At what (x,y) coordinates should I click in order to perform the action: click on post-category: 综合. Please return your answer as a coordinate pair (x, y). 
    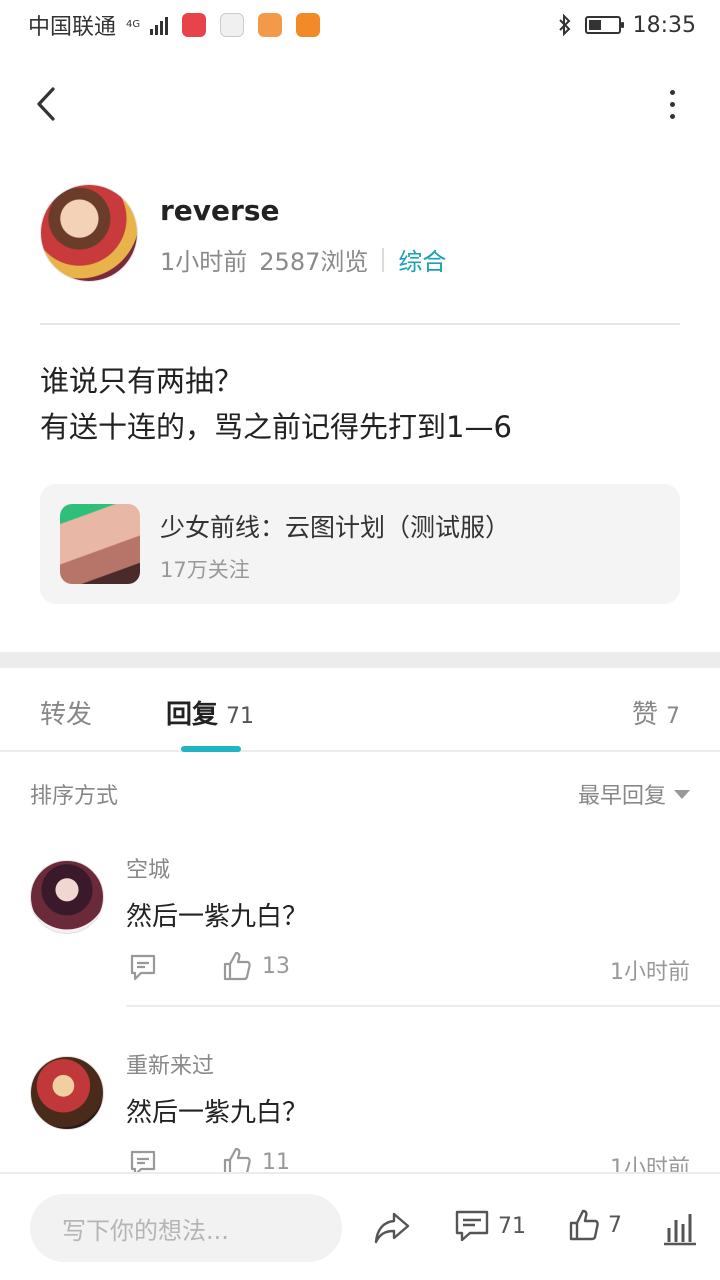
    Looking at the image, I should click on (422, 259).